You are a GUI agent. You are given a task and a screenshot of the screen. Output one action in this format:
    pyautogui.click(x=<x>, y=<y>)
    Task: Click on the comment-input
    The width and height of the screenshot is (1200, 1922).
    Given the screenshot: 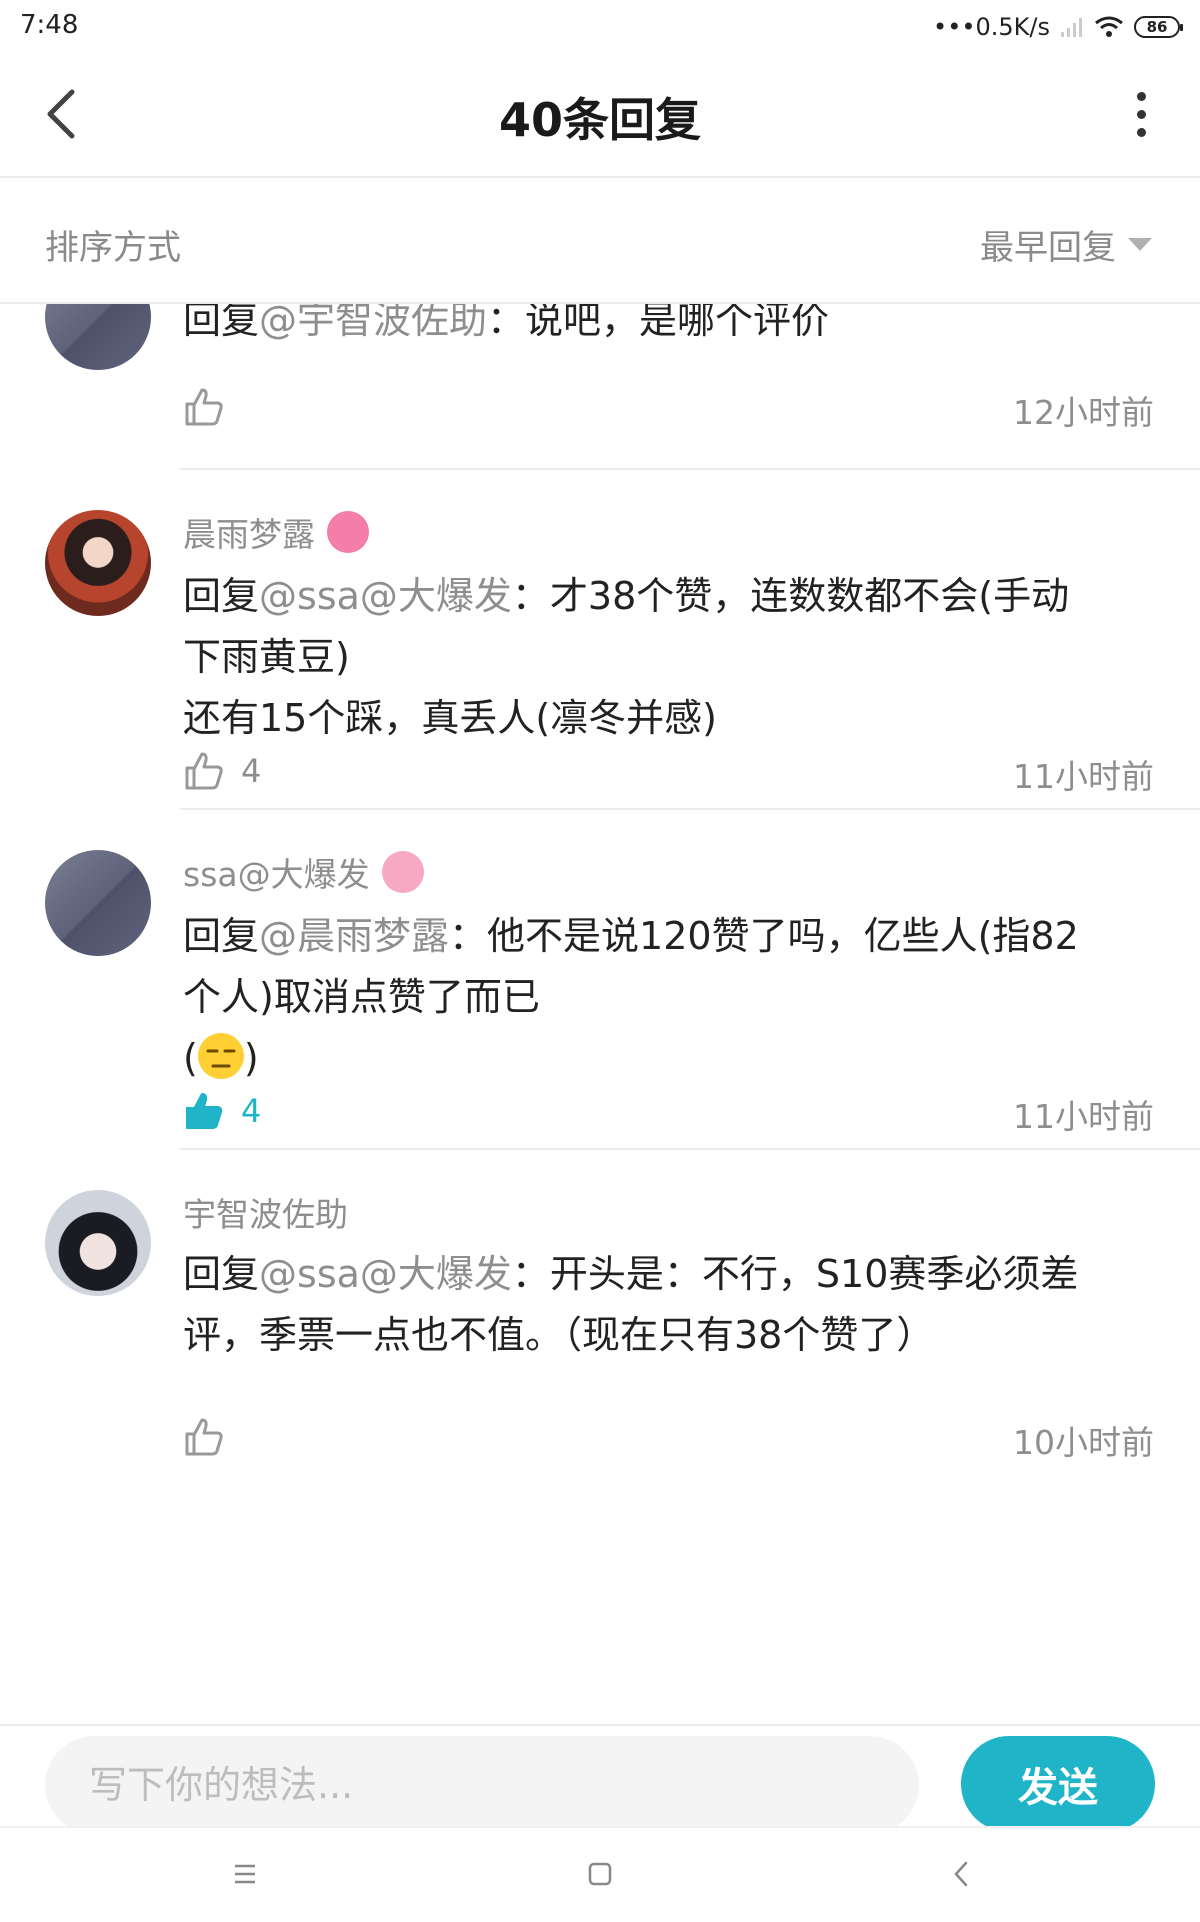 What is the action you would take?
    pyautogui.click(x=482, y=1785)
    